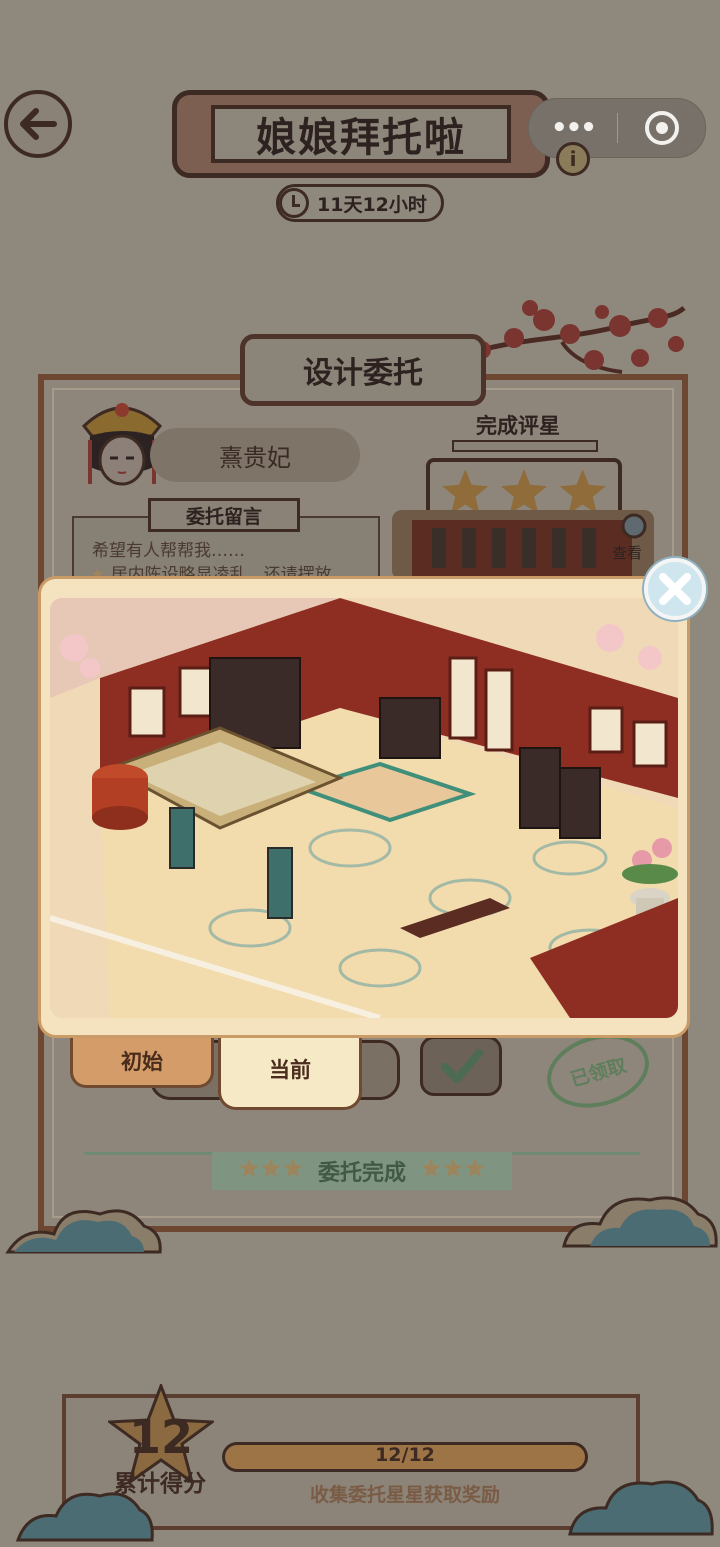  I want to click on cloud-decoration-bottom-right, so click(641, 1503).